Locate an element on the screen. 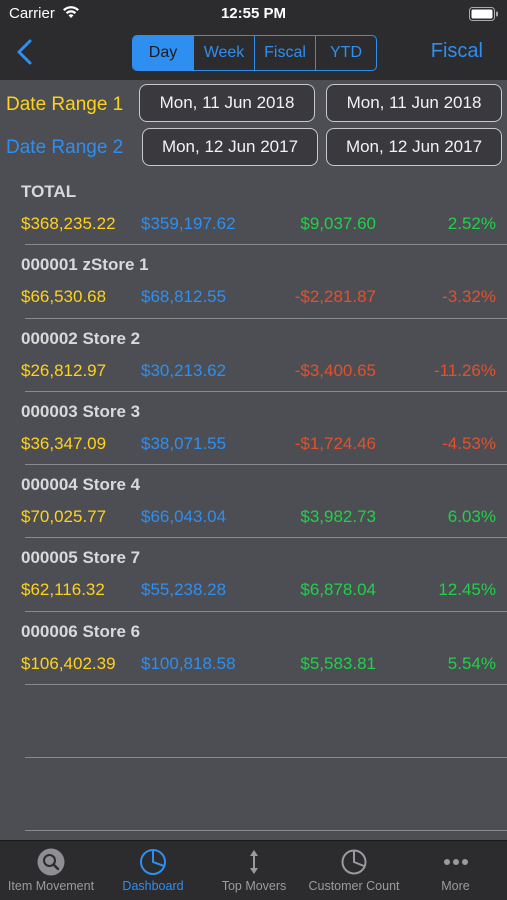 This screenshot has height=900, width=507. percent-change: -3.32% is located at coordinates (469, 297).